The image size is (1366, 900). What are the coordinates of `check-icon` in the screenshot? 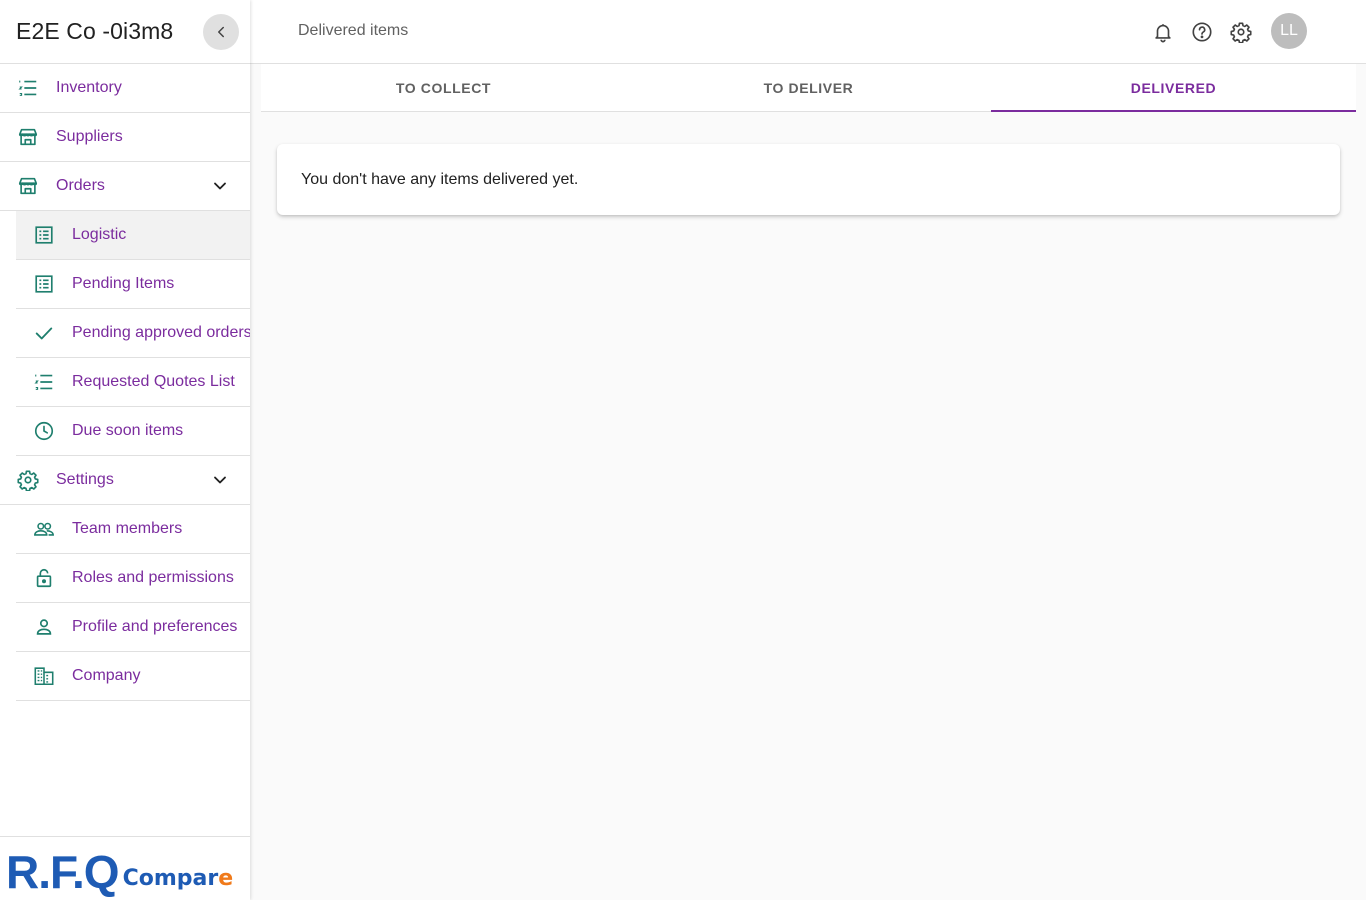 It's located at (44, 333).